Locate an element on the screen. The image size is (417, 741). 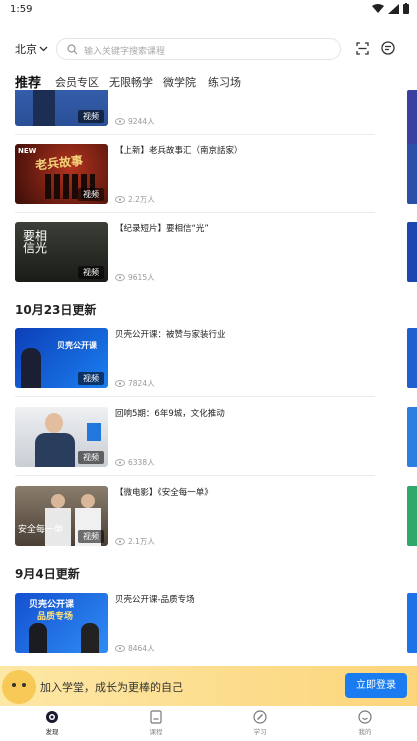
nav-mine: 我的 is located at coordinates (365, 723).